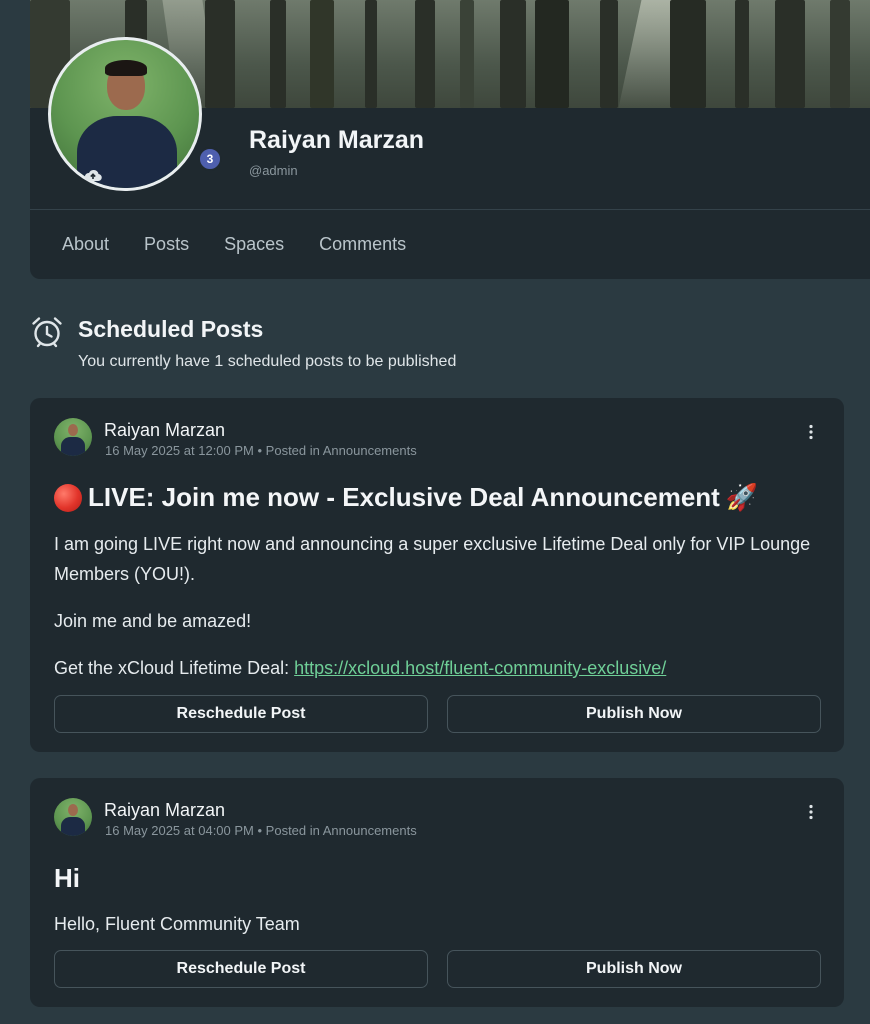  I want to click on level-badge: 3, so click(210, 159).